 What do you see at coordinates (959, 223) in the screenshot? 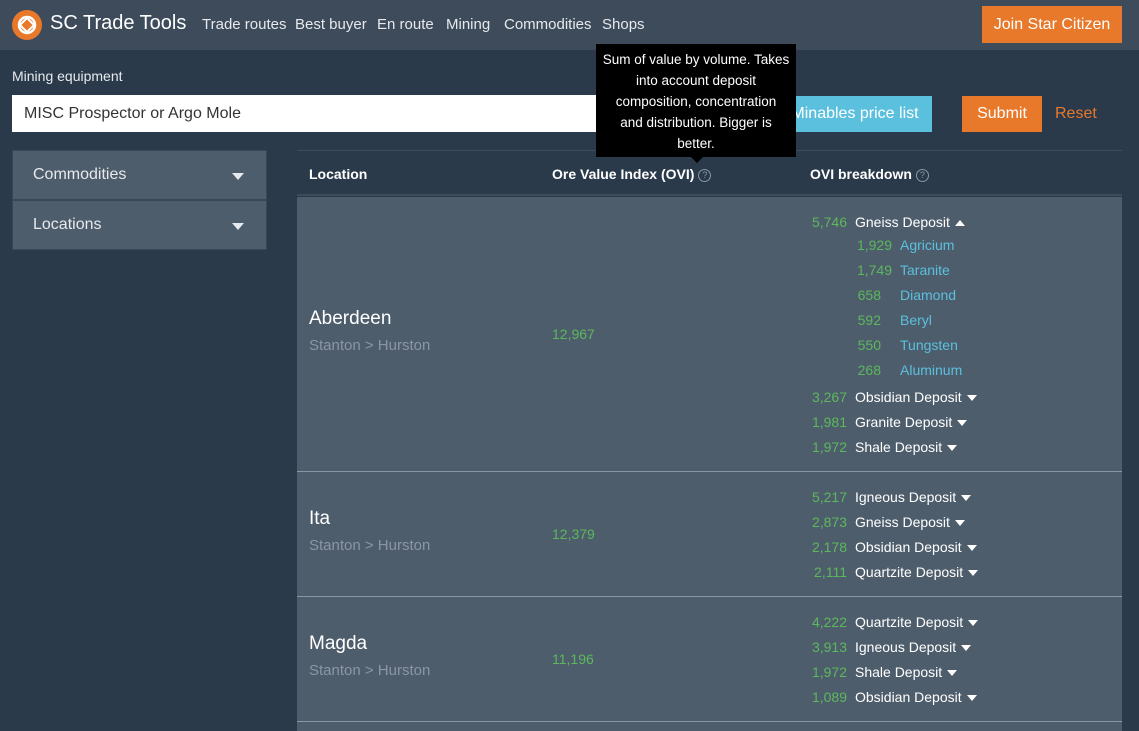
I see `caret-up-icon` at bounding box center [959, 223].